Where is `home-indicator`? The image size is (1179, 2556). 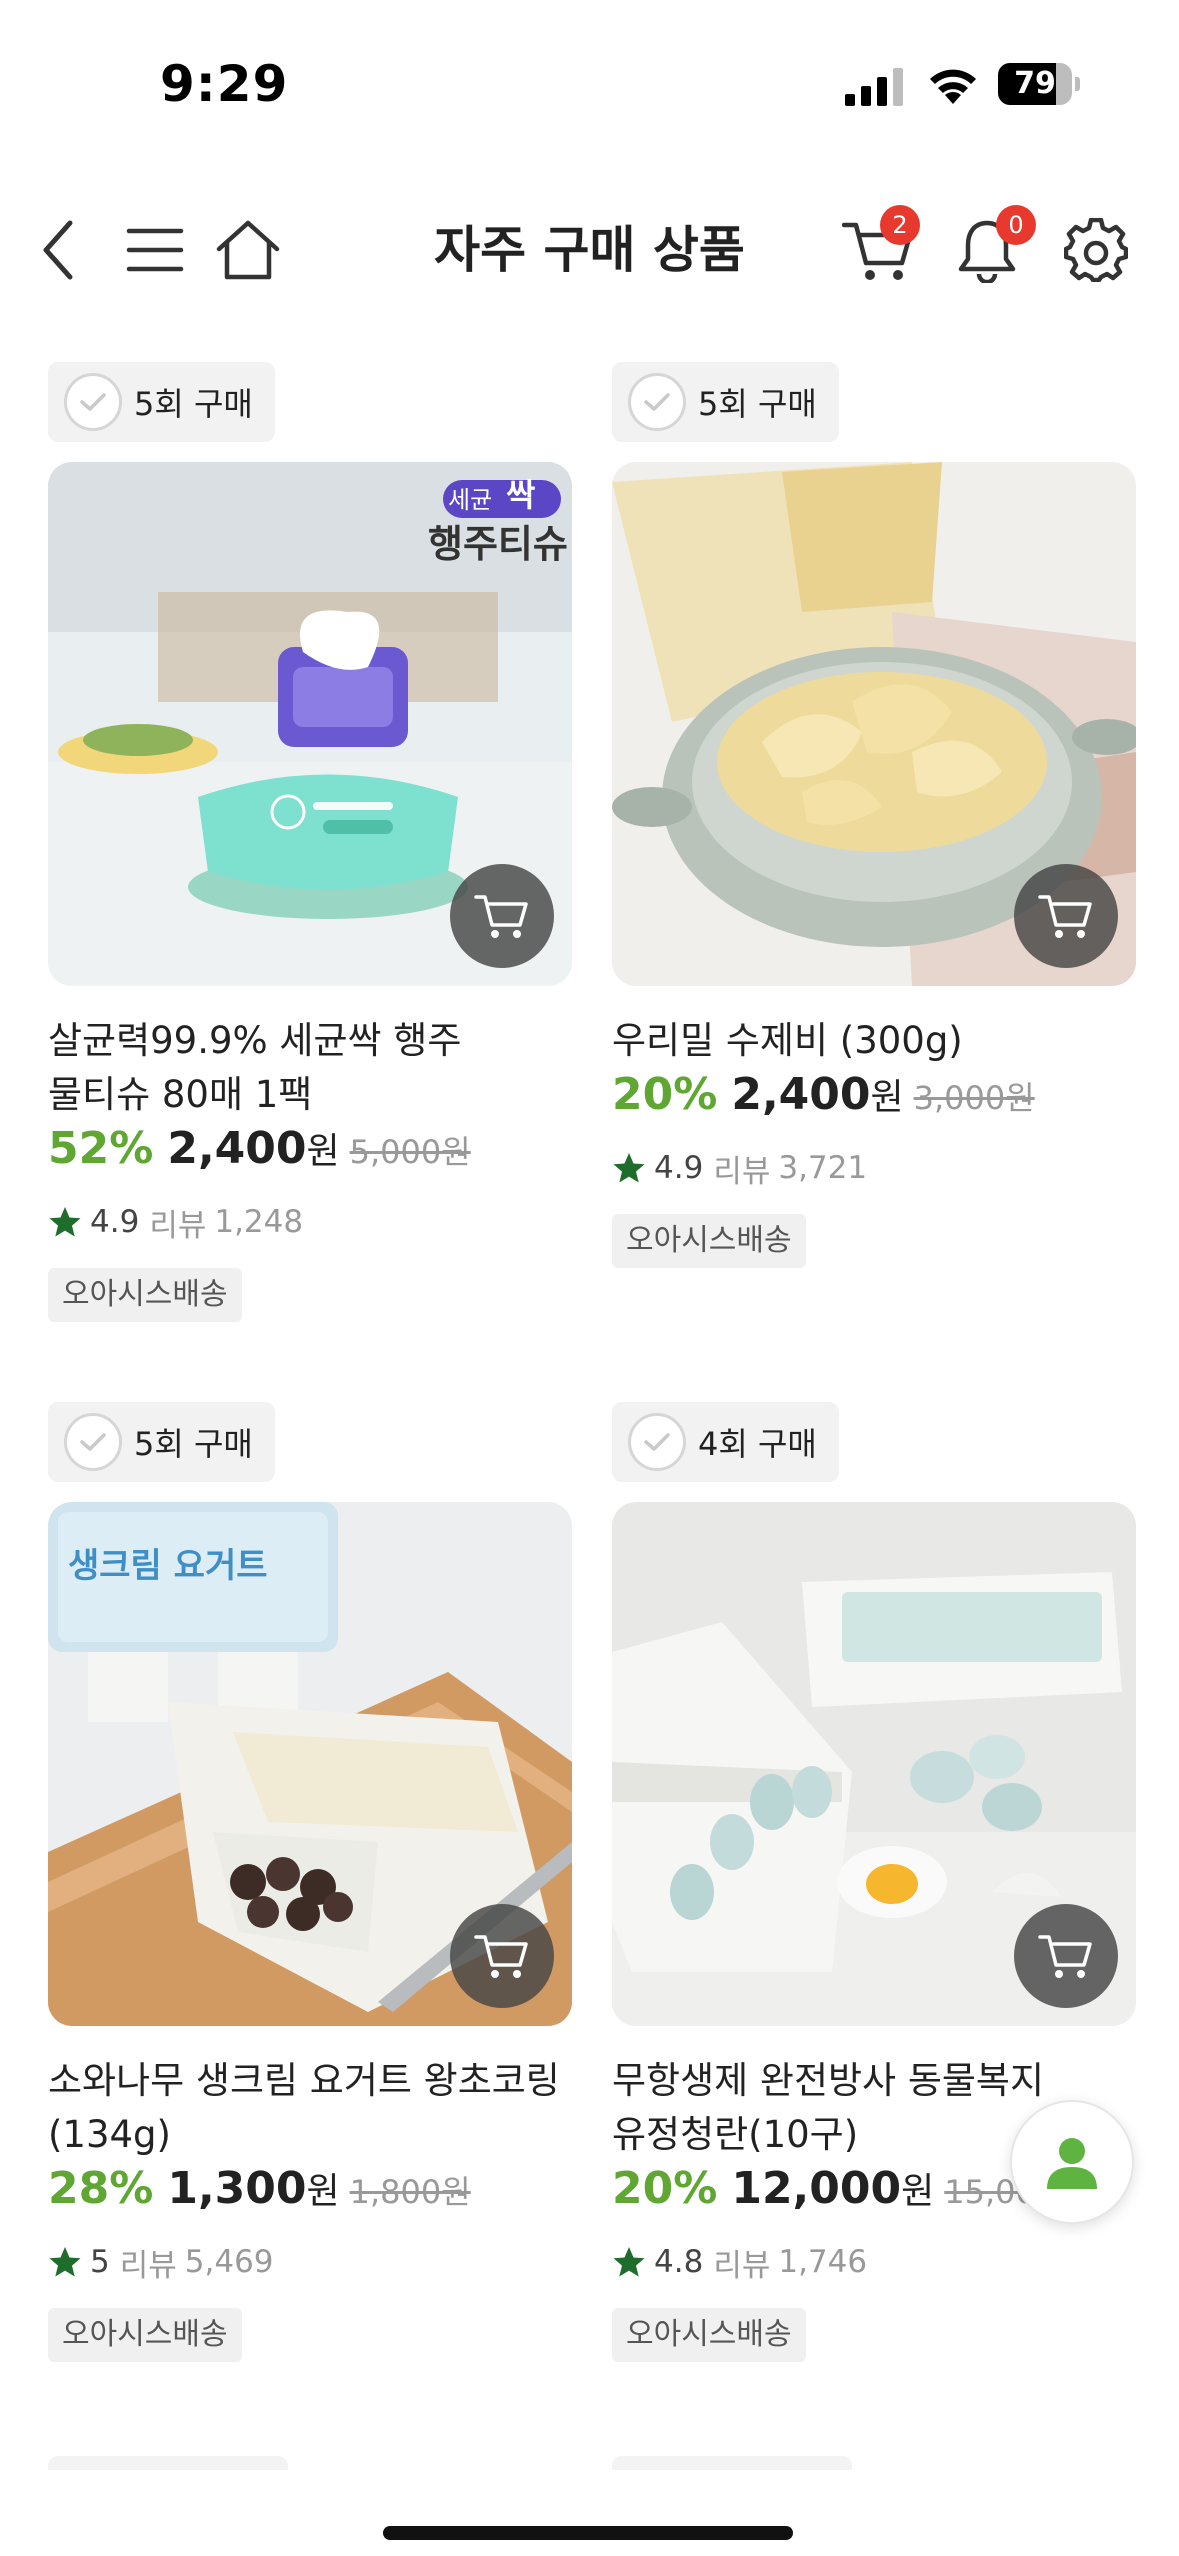 home-indicator is located at coordinates (588, 2533).